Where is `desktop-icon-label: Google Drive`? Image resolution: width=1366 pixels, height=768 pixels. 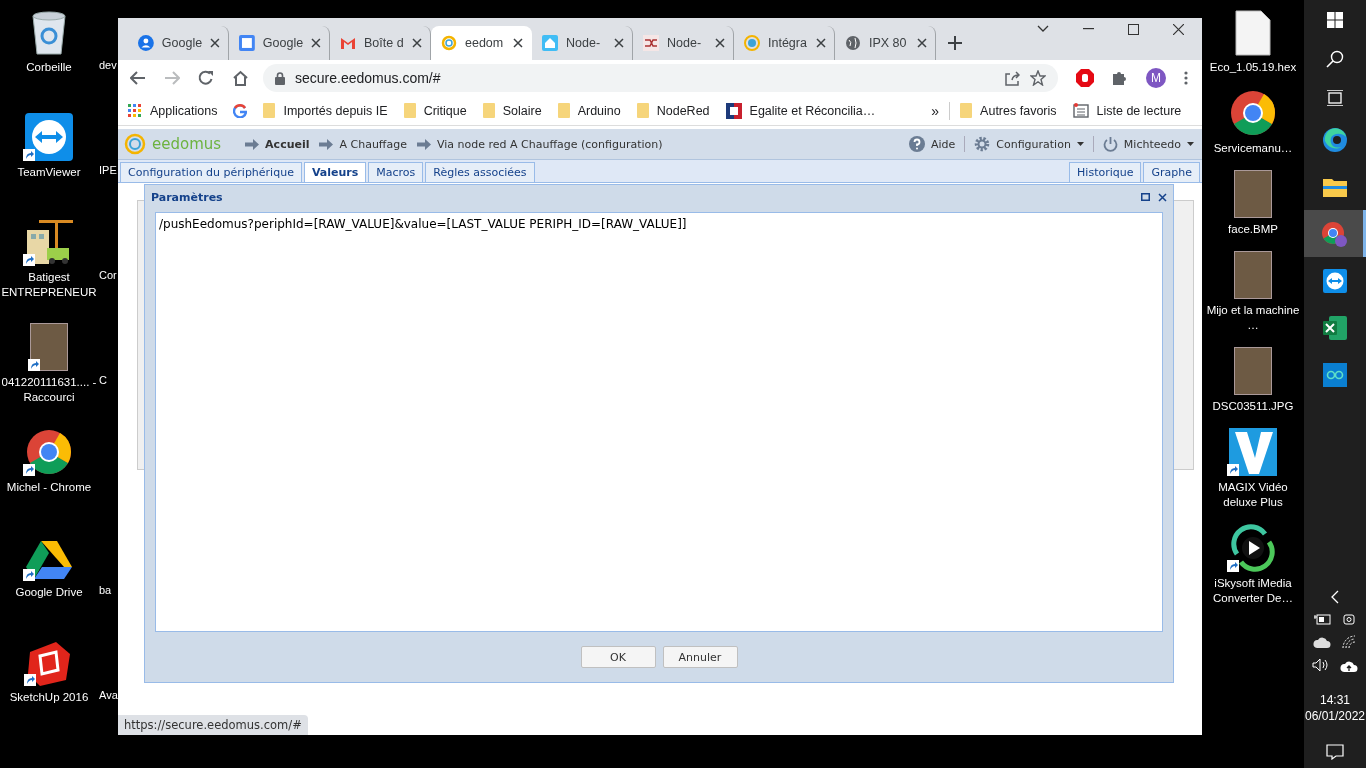 desktop-icon-label: Google Drive is located at coordinates (49, 592).